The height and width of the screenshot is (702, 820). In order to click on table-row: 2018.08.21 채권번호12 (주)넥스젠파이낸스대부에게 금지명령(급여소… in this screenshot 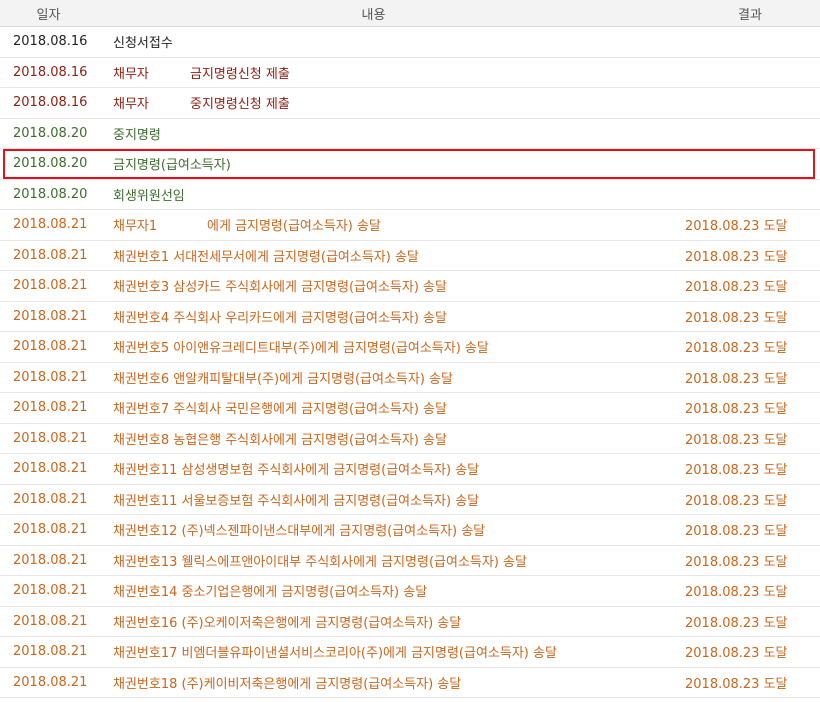, I will do `click(410, 530)`.